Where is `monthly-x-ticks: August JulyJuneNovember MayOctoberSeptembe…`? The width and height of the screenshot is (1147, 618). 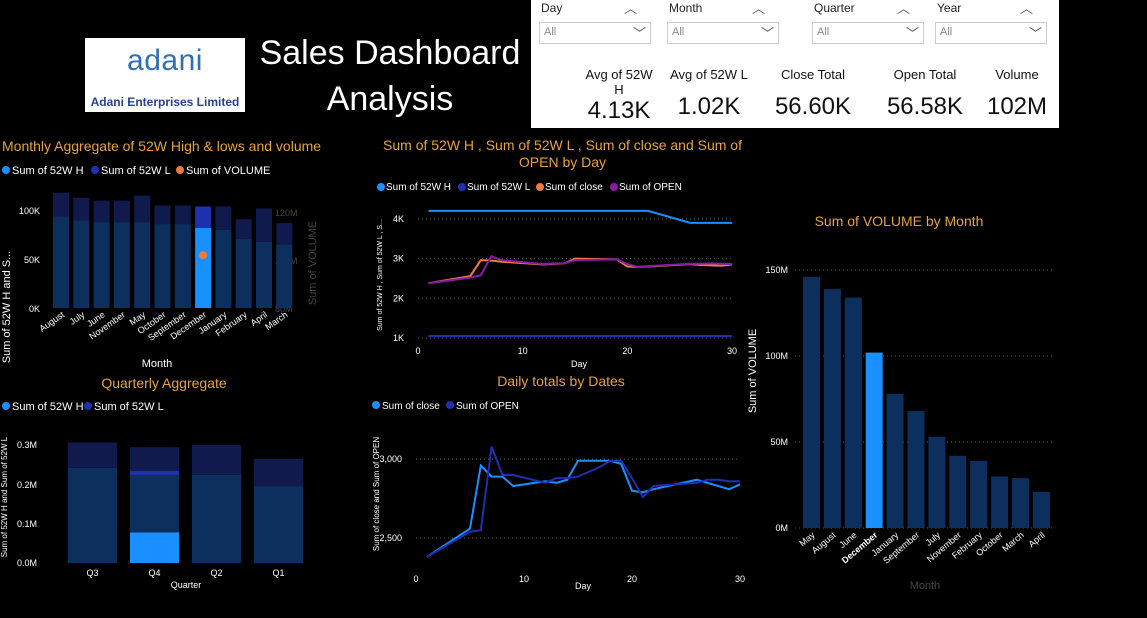
monthly-x-ticks: August JulyJuneNovember MayOctoberSeptembe… is located at coordinates (163, 326).